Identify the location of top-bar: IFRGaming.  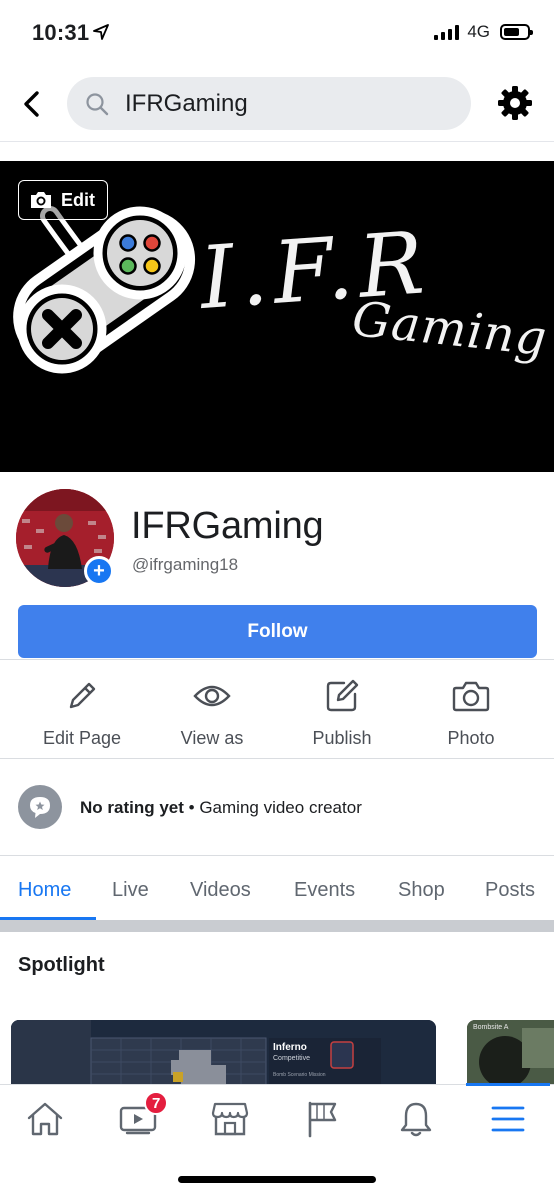
(277, 104).